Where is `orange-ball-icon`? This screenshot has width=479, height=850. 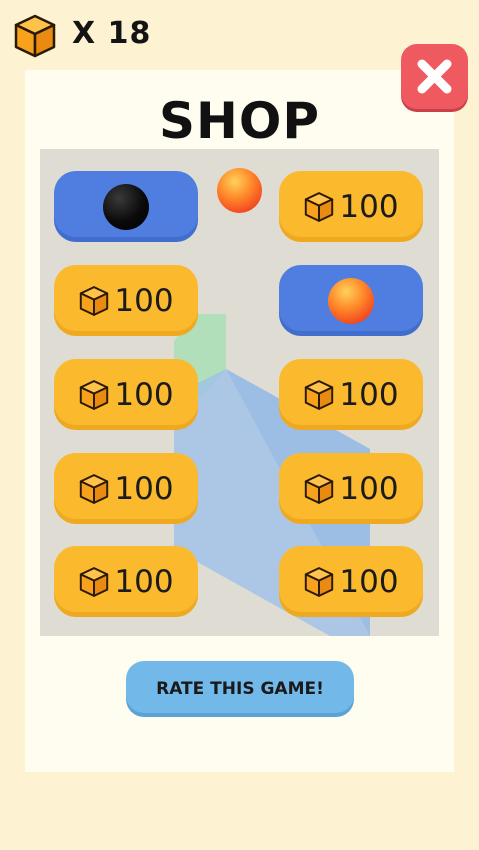
orange-ball-icon is located at coordinates (351, 300).